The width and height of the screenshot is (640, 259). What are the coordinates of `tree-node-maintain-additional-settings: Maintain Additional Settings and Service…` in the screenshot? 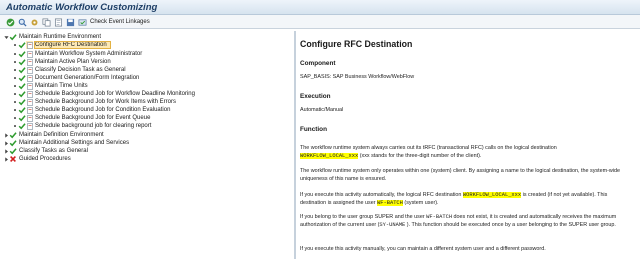 It's located at (66, 143).